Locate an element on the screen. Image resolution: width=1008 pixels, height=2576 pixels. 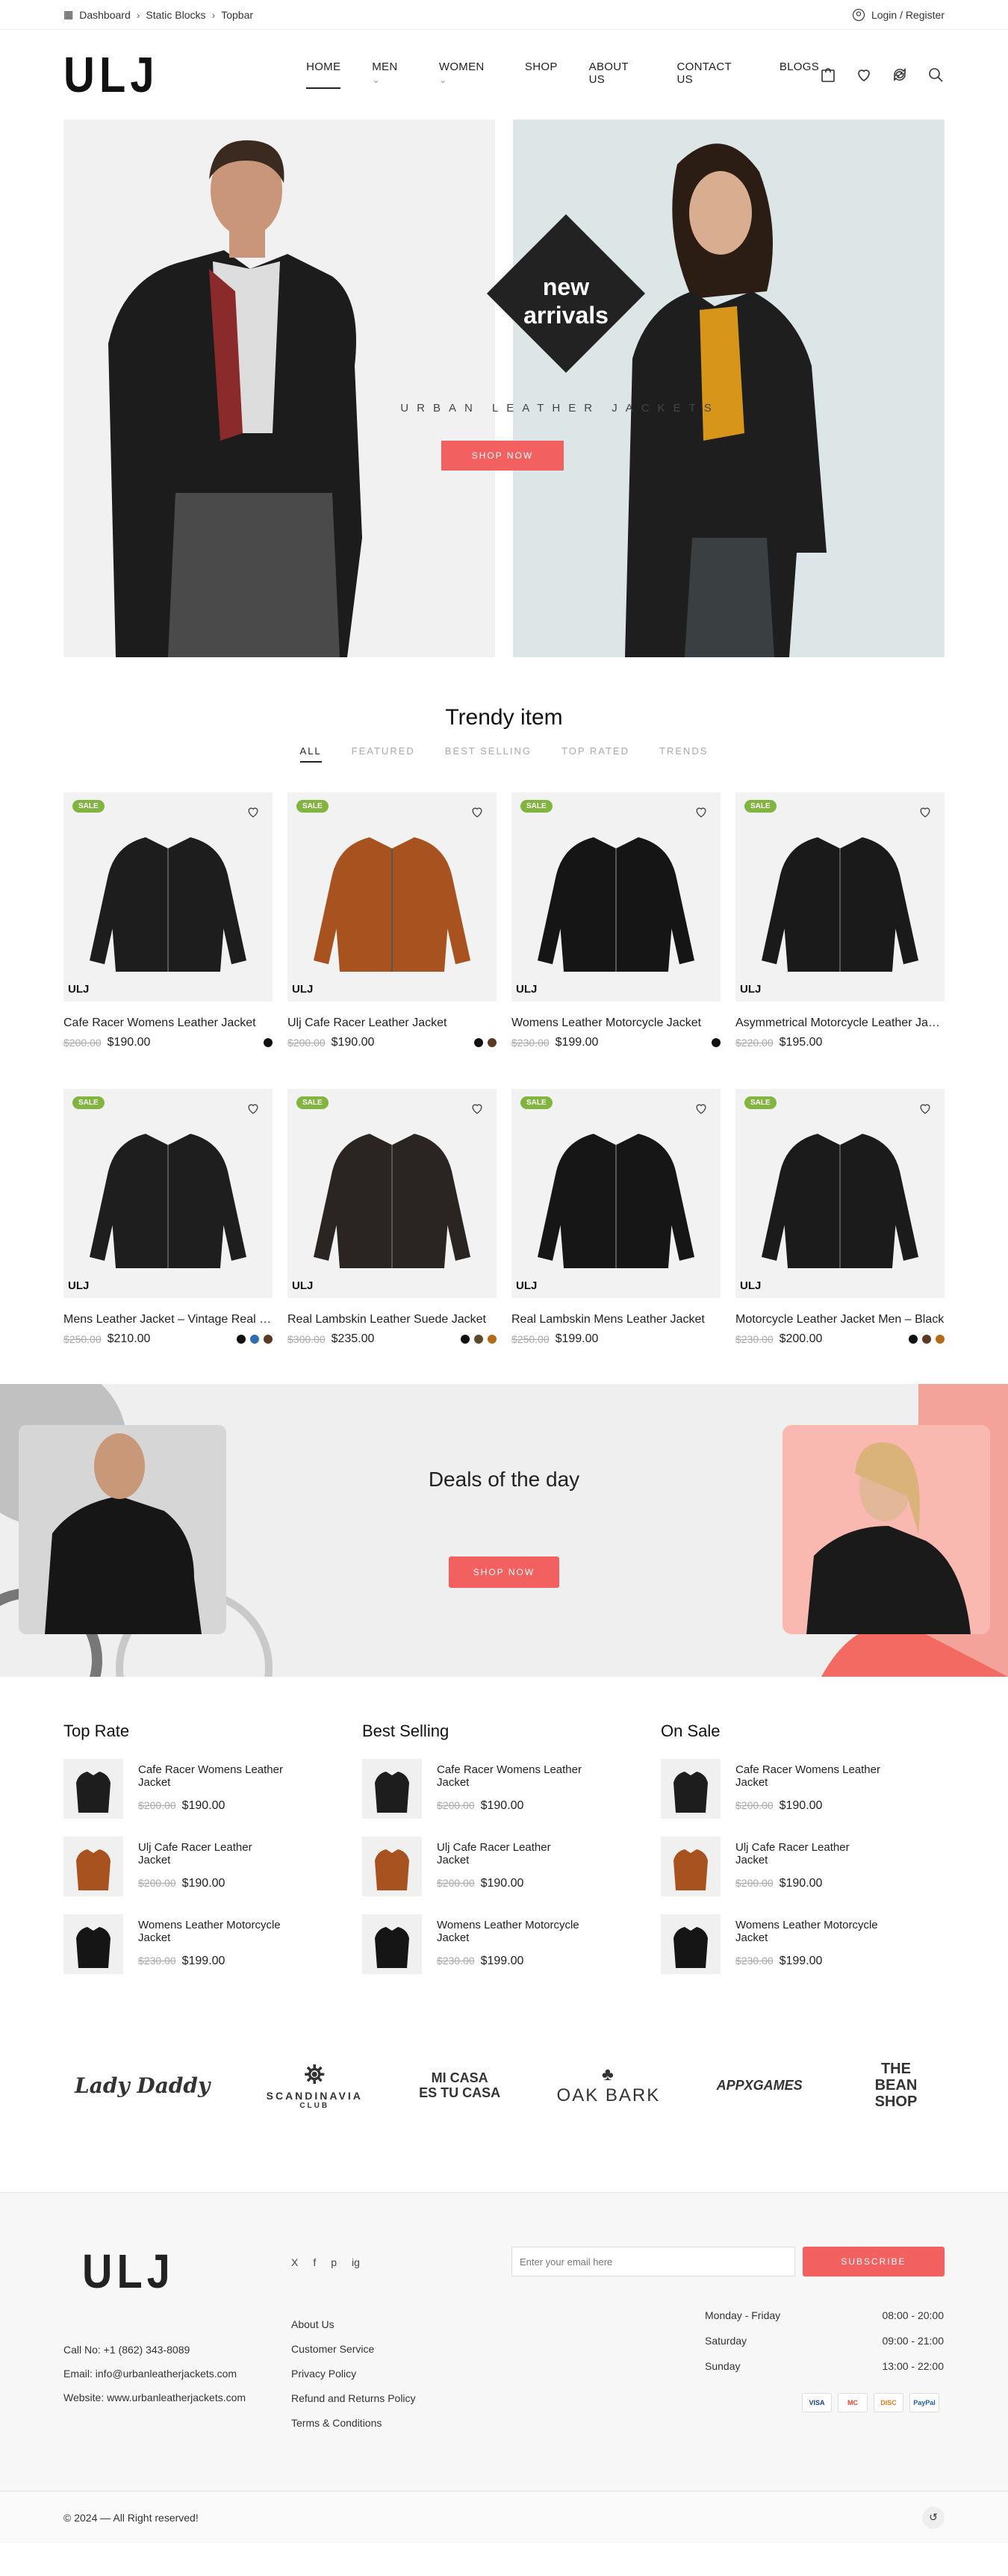
pinterest-icon: p is located at coordinates (334, 2262).